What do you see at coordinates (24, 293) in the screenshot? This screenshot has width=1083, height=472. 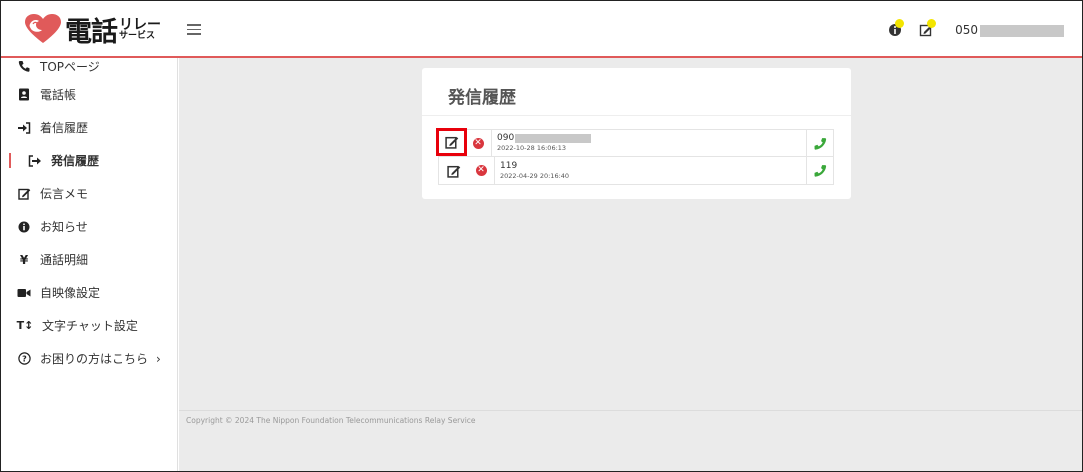 I see `video-icon` at bounding box center [24, 293].